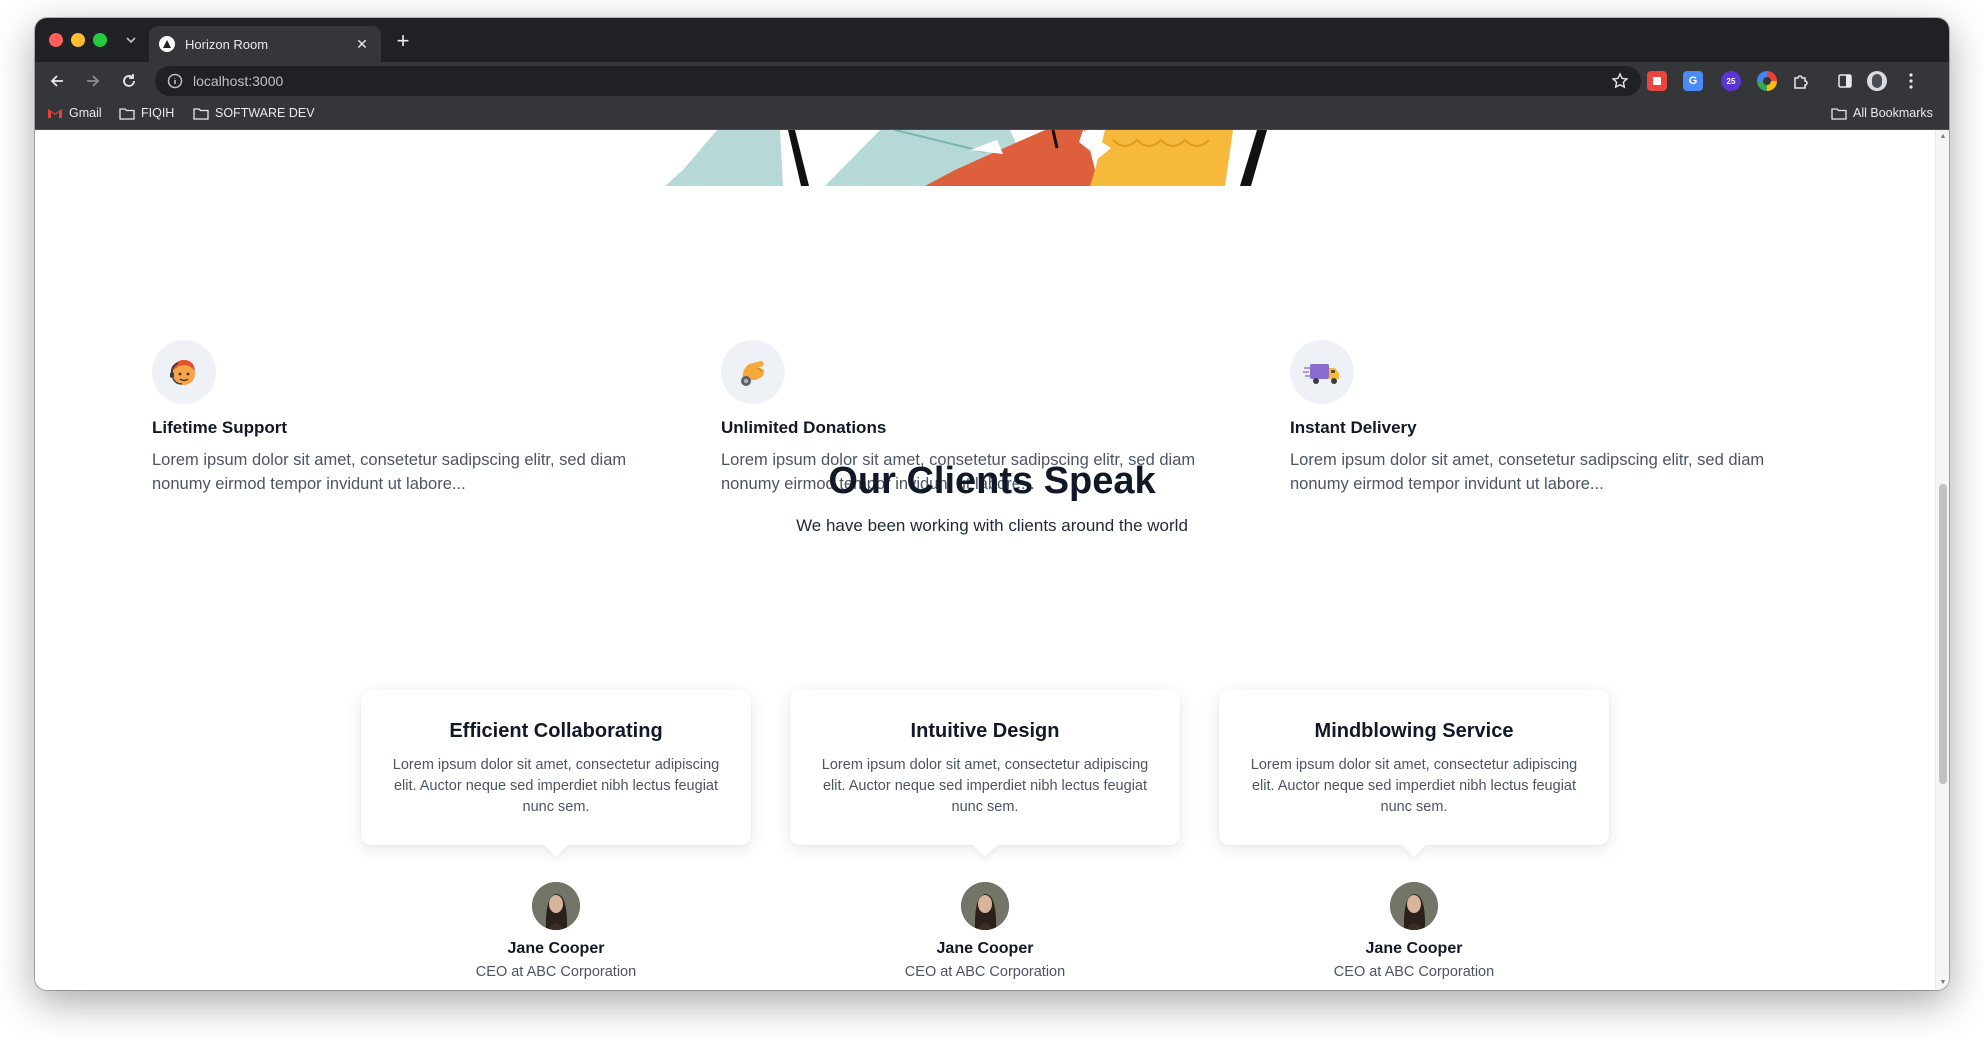  Describe the element at coordinates (1911, 81) in the screenshot. I see `browser-menu-icon` at that location.